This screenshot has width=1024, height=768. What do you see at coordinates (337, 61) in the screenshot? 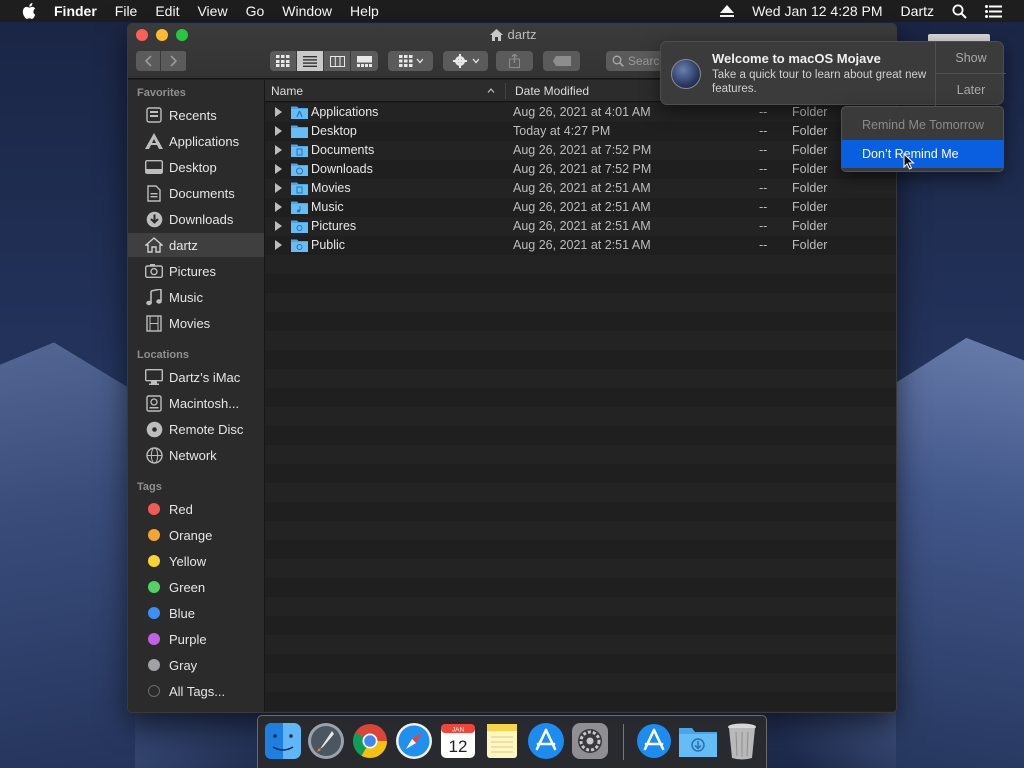
I see `column-view-button` at bounding box center [337, 61].